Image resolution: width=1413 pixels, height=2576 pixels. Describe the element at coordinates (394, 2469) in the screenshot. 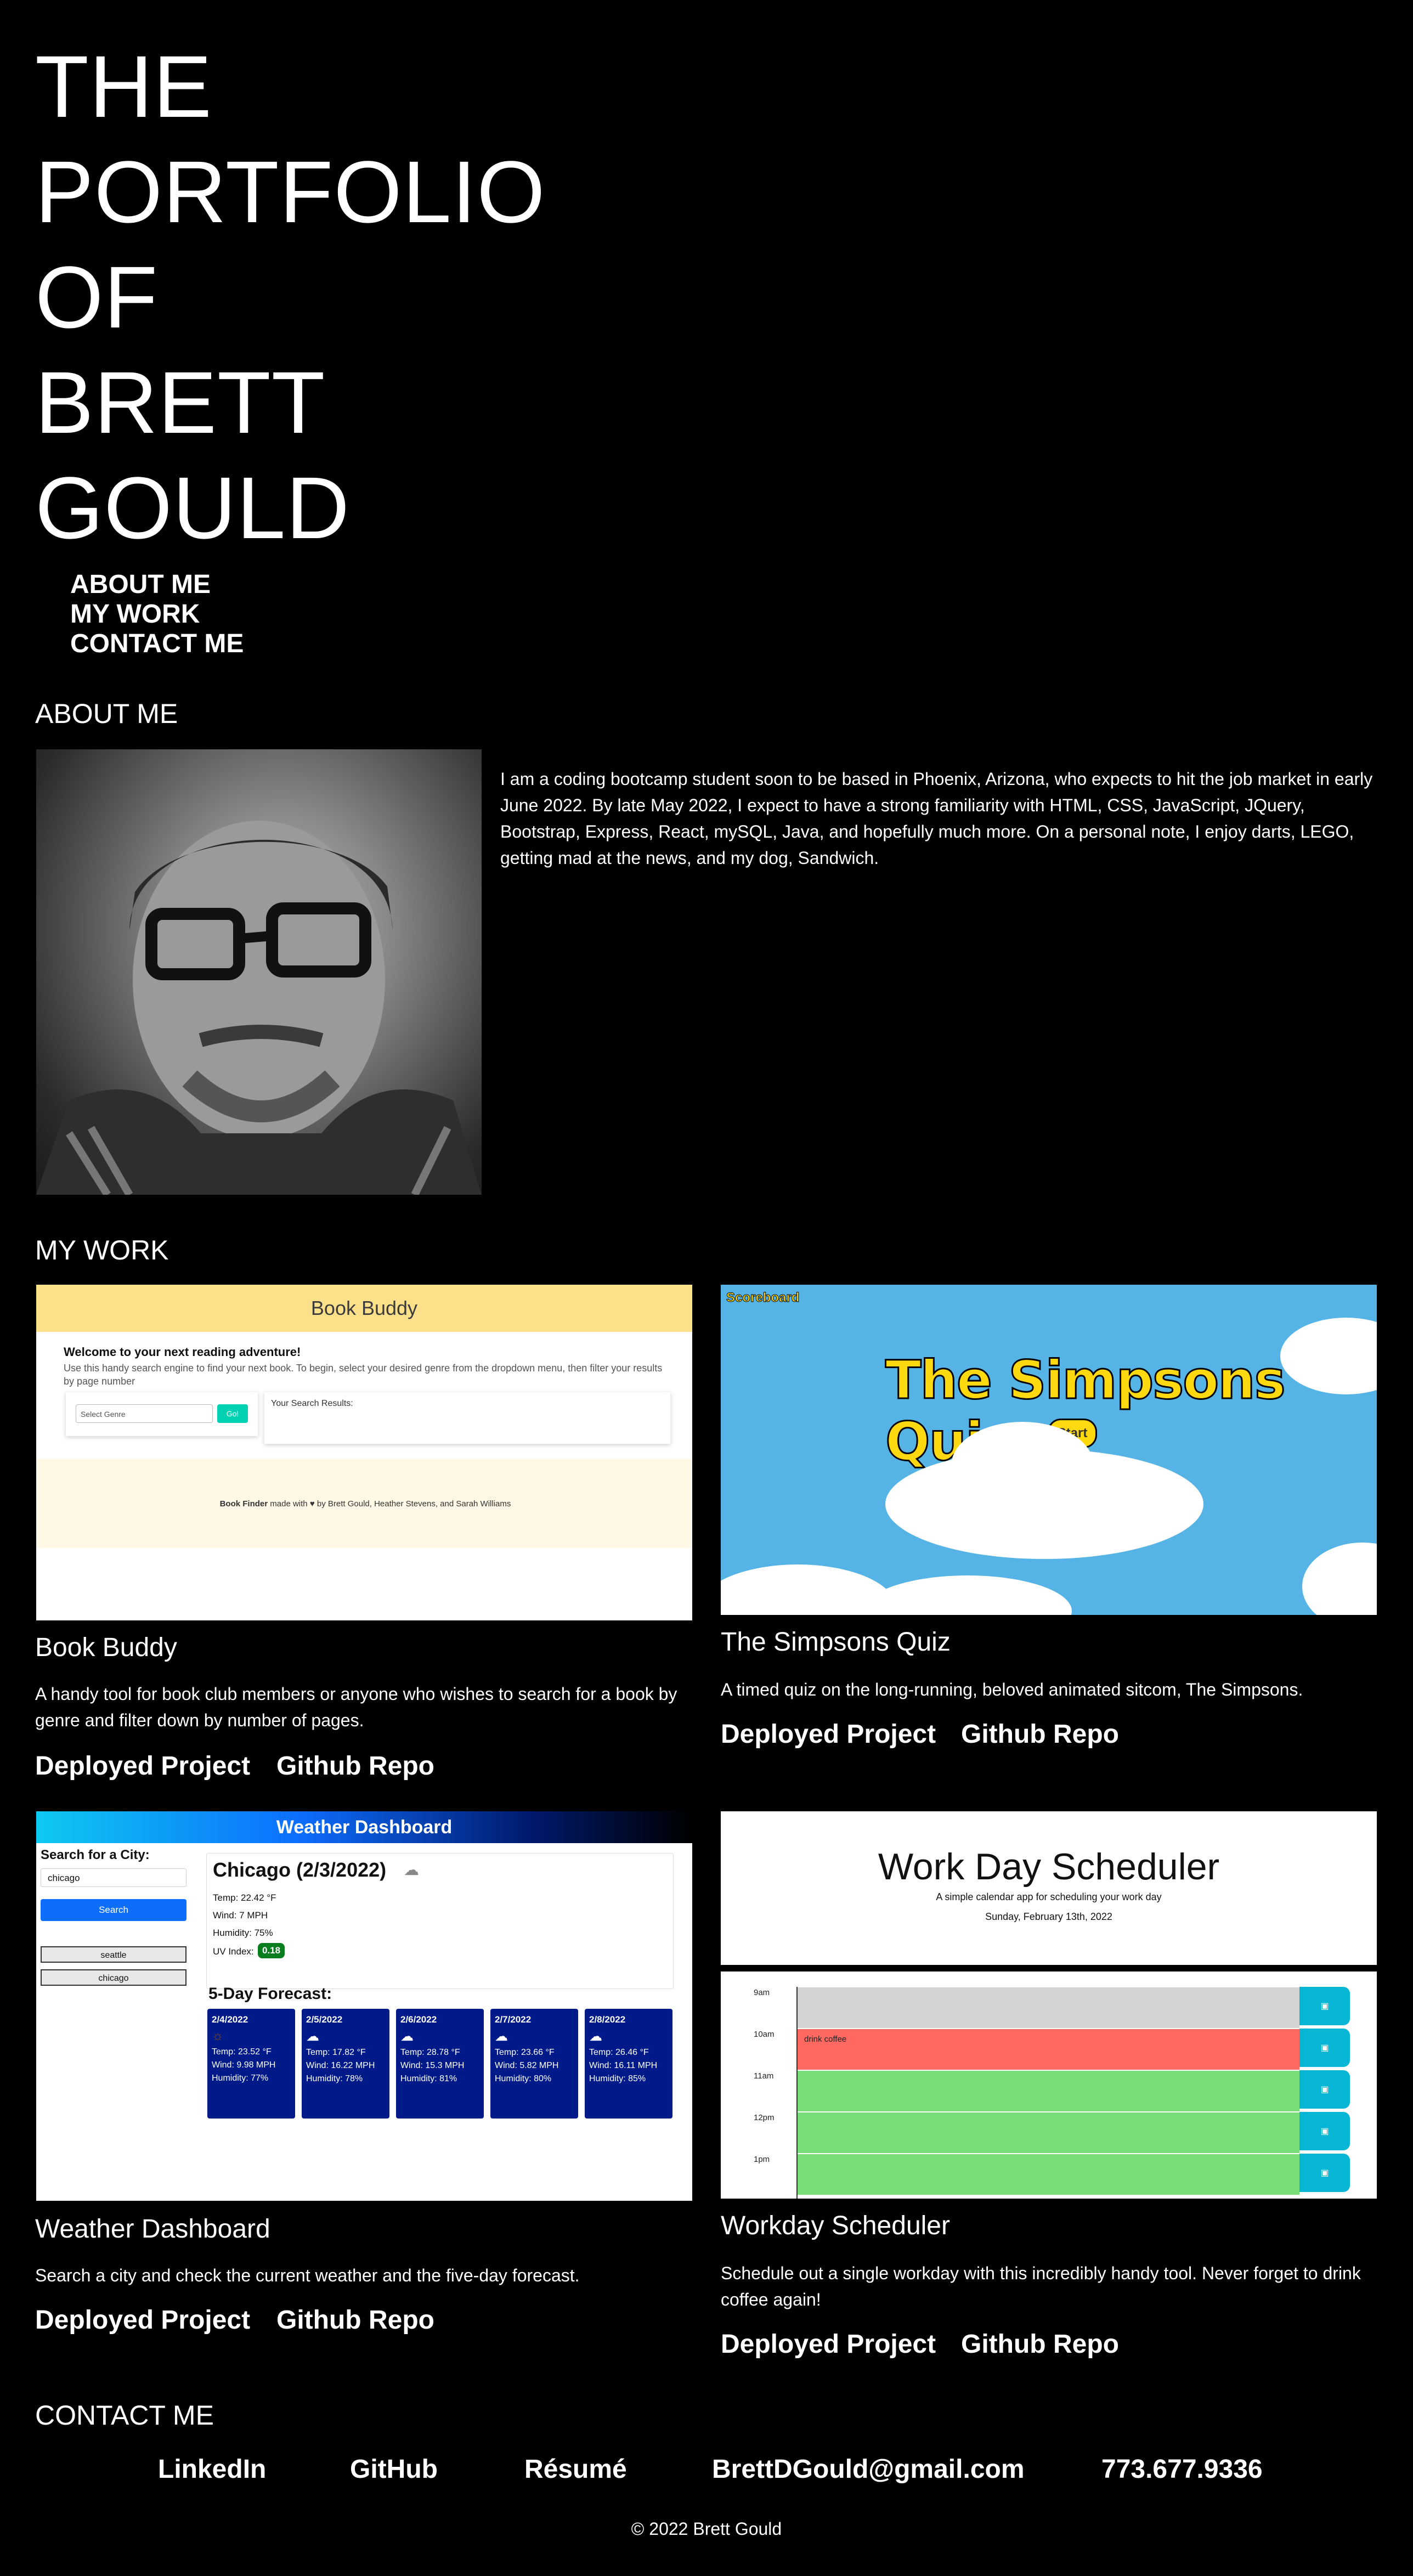

I see `github-link: GitHub` at that location.